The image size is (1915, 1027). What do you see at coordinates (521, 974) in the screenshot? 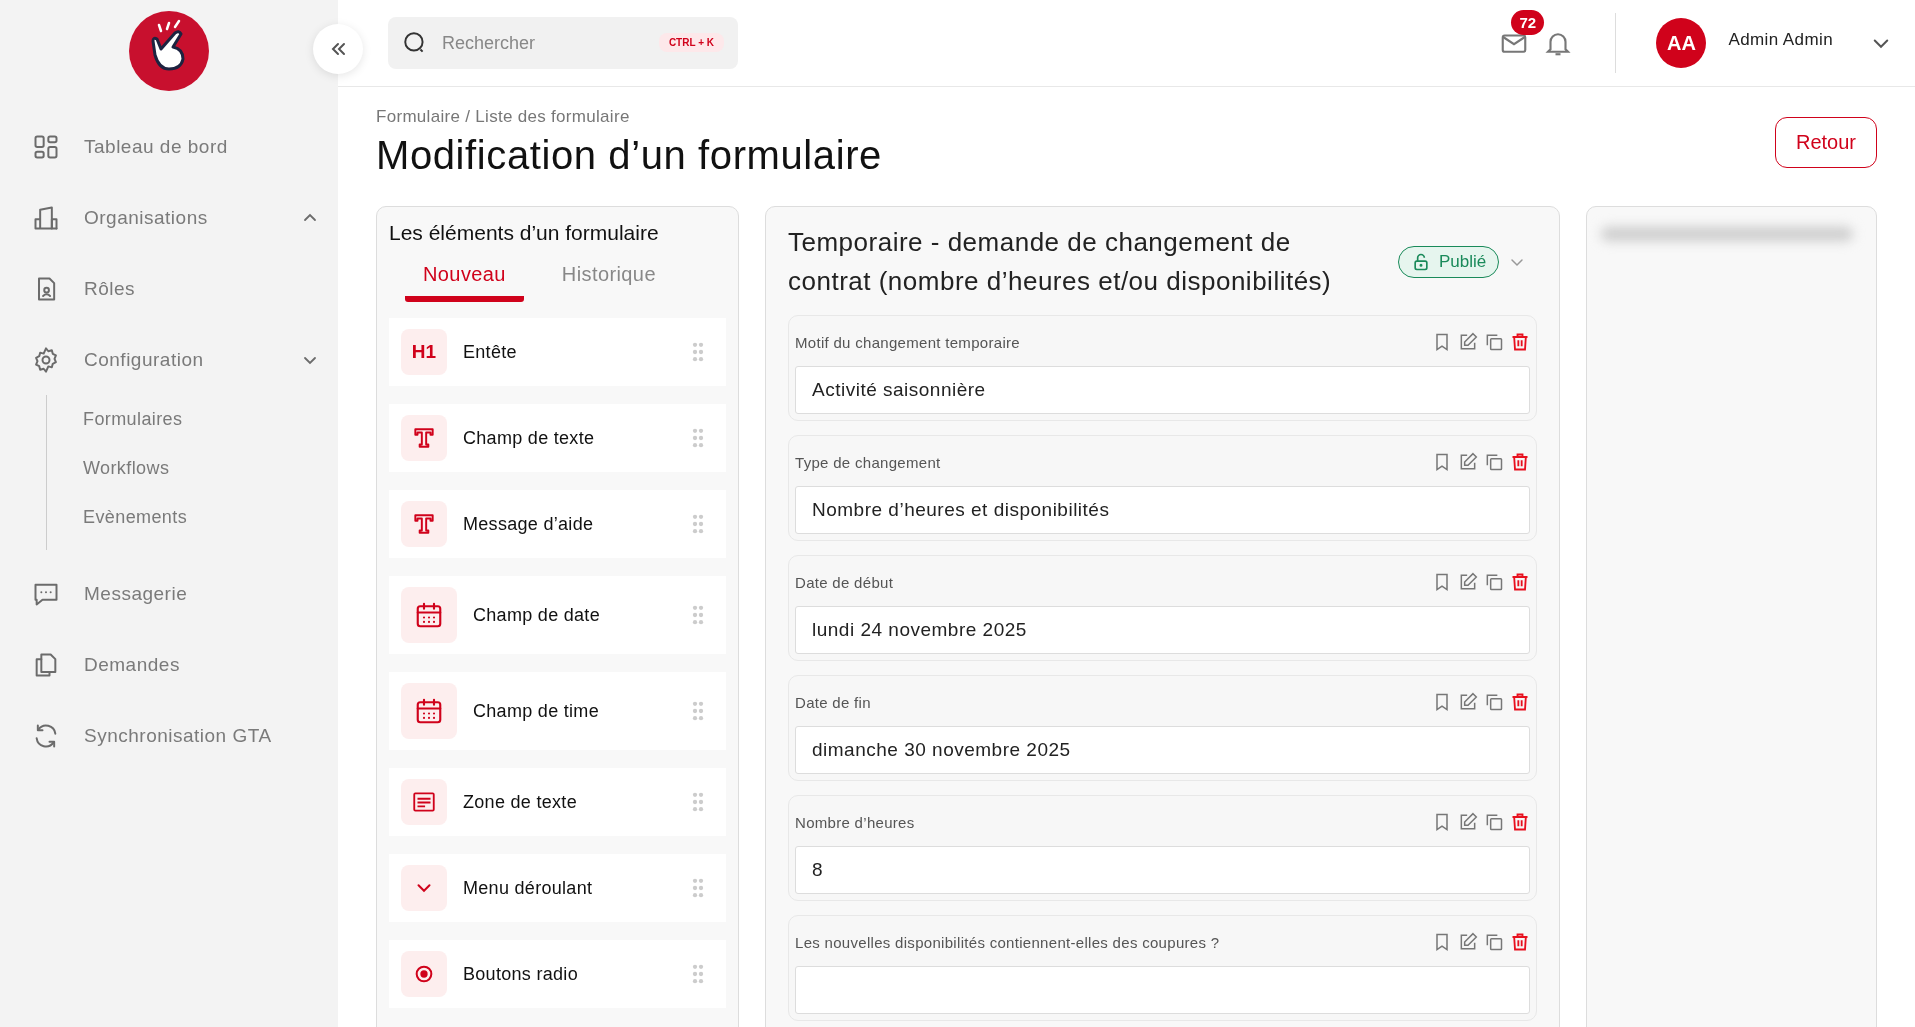
I see `element-label: Boutons radio` at bounding box center [521, 974].